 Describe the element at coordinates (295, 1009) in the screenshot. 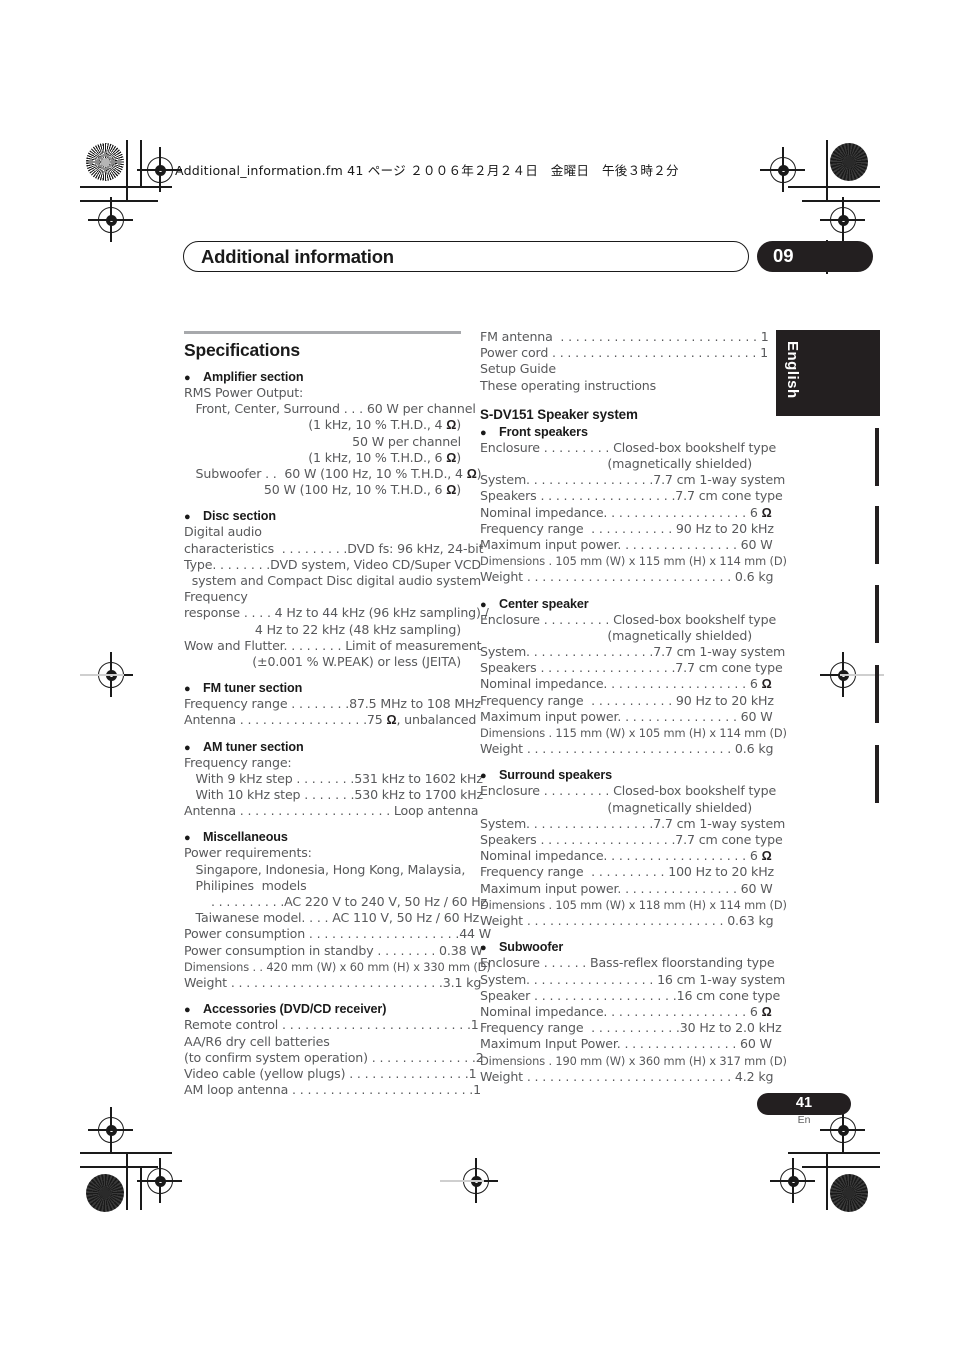

I see `spec-group-title: Accessories (DVD/CD receiver)` at that location.